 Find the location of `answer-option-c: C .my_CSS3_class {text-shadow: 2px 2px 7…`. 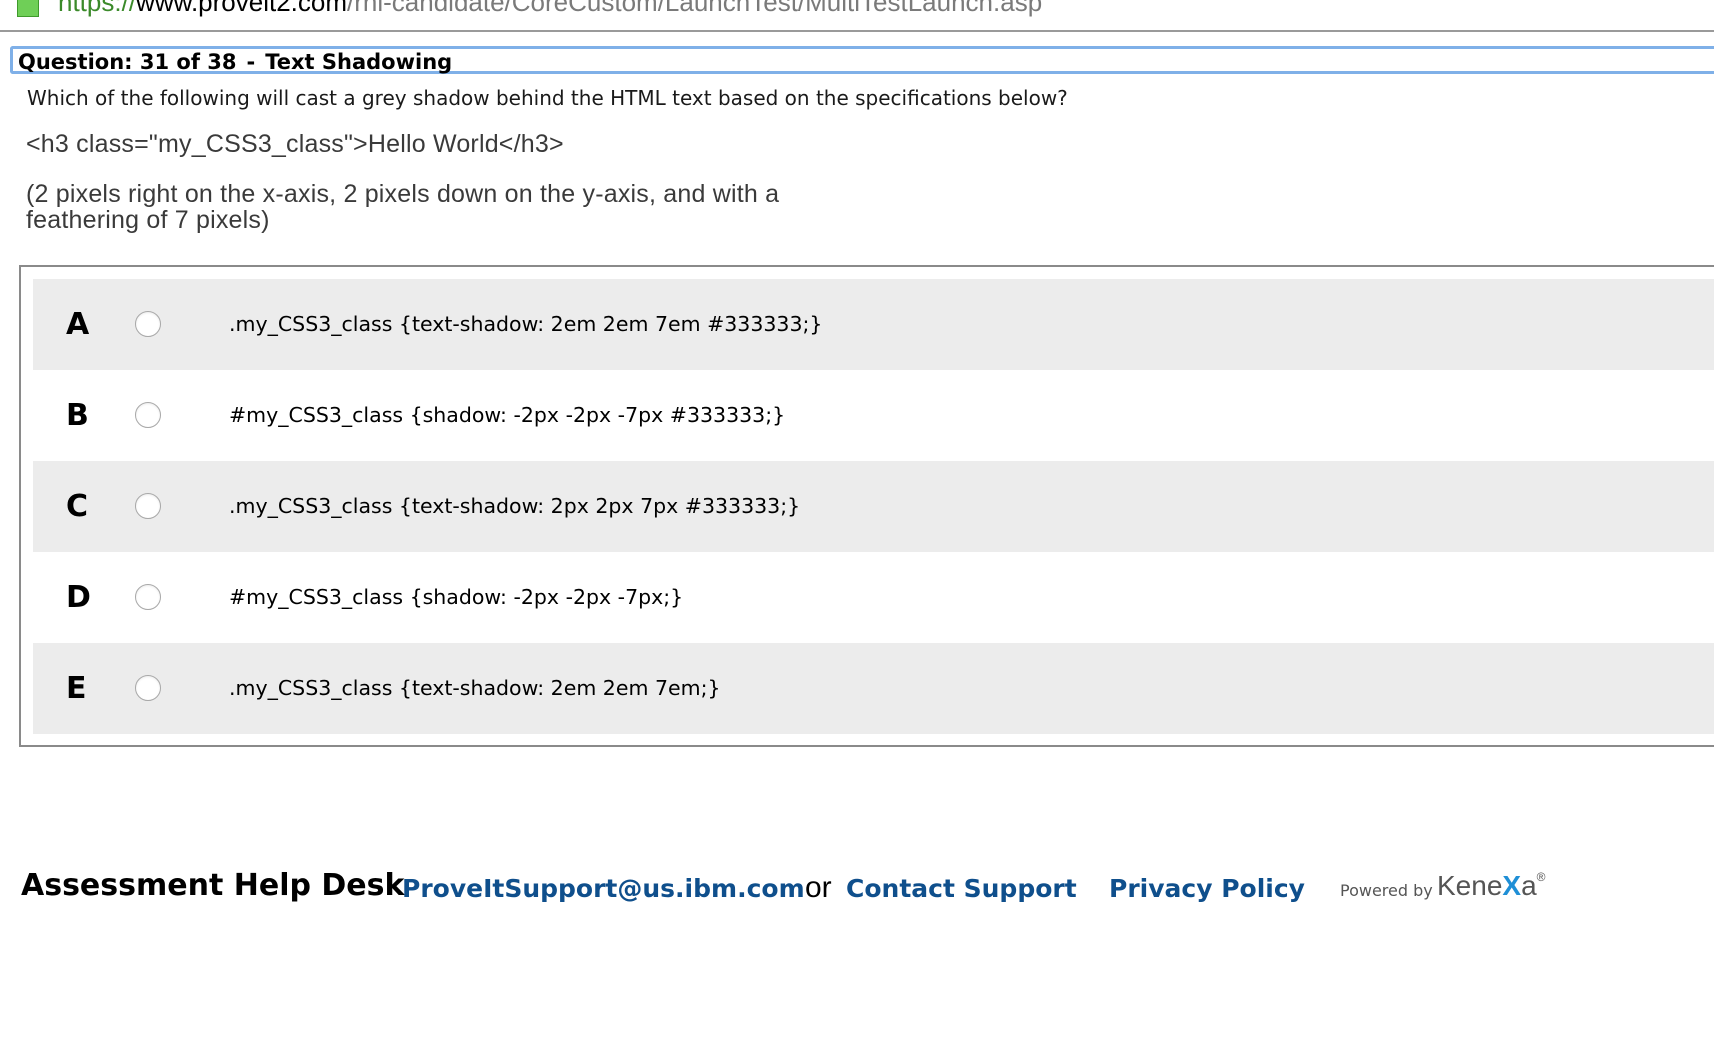

answer-option-c: C .my_CSS3_class {text-shadow: 2px 2px 7… is located at coordinates (873, 506).